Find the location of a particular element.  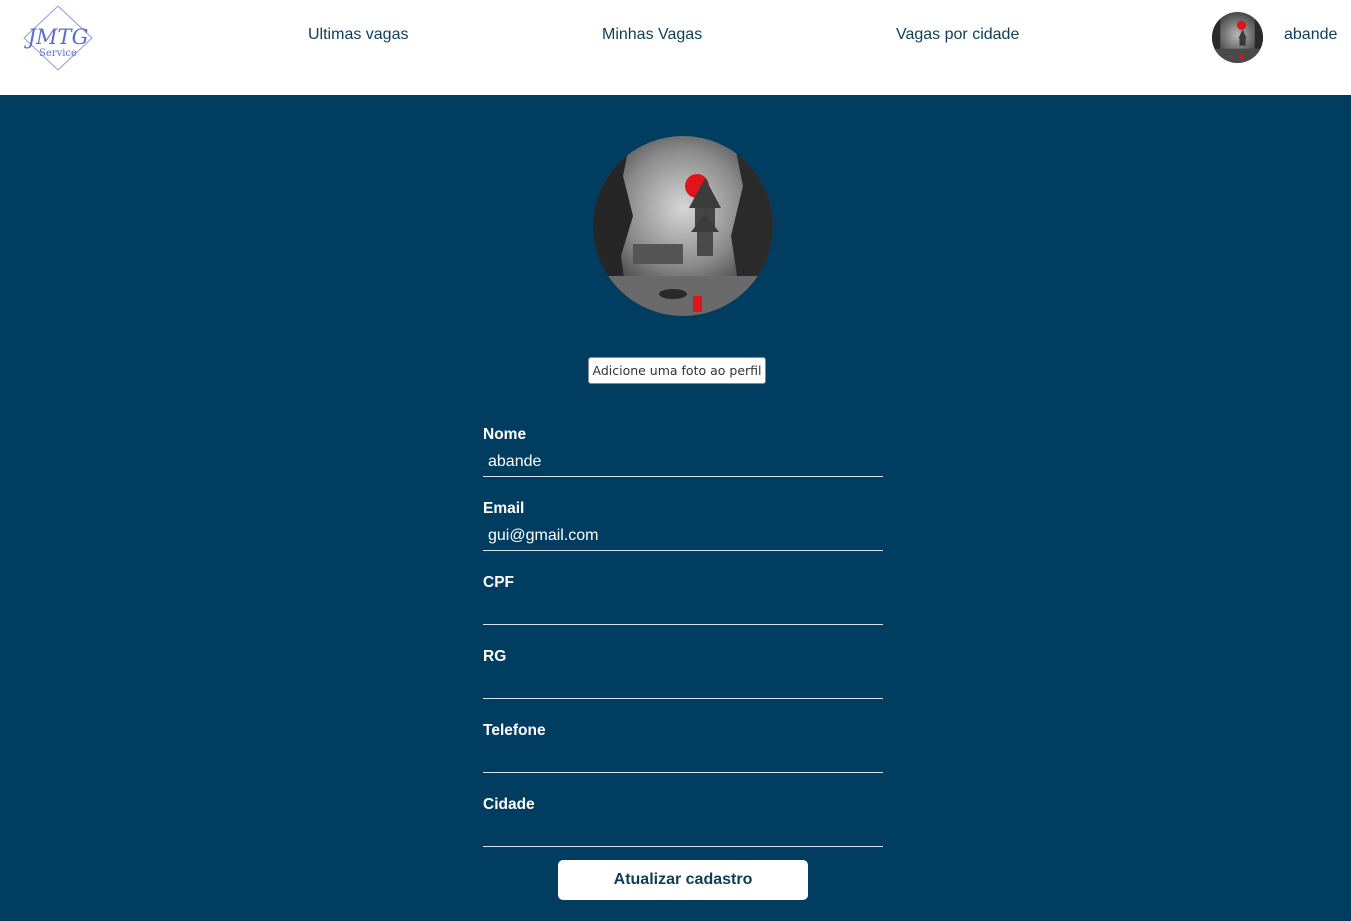

logo-main-text: JMTG is located at coordinates (56, 37).